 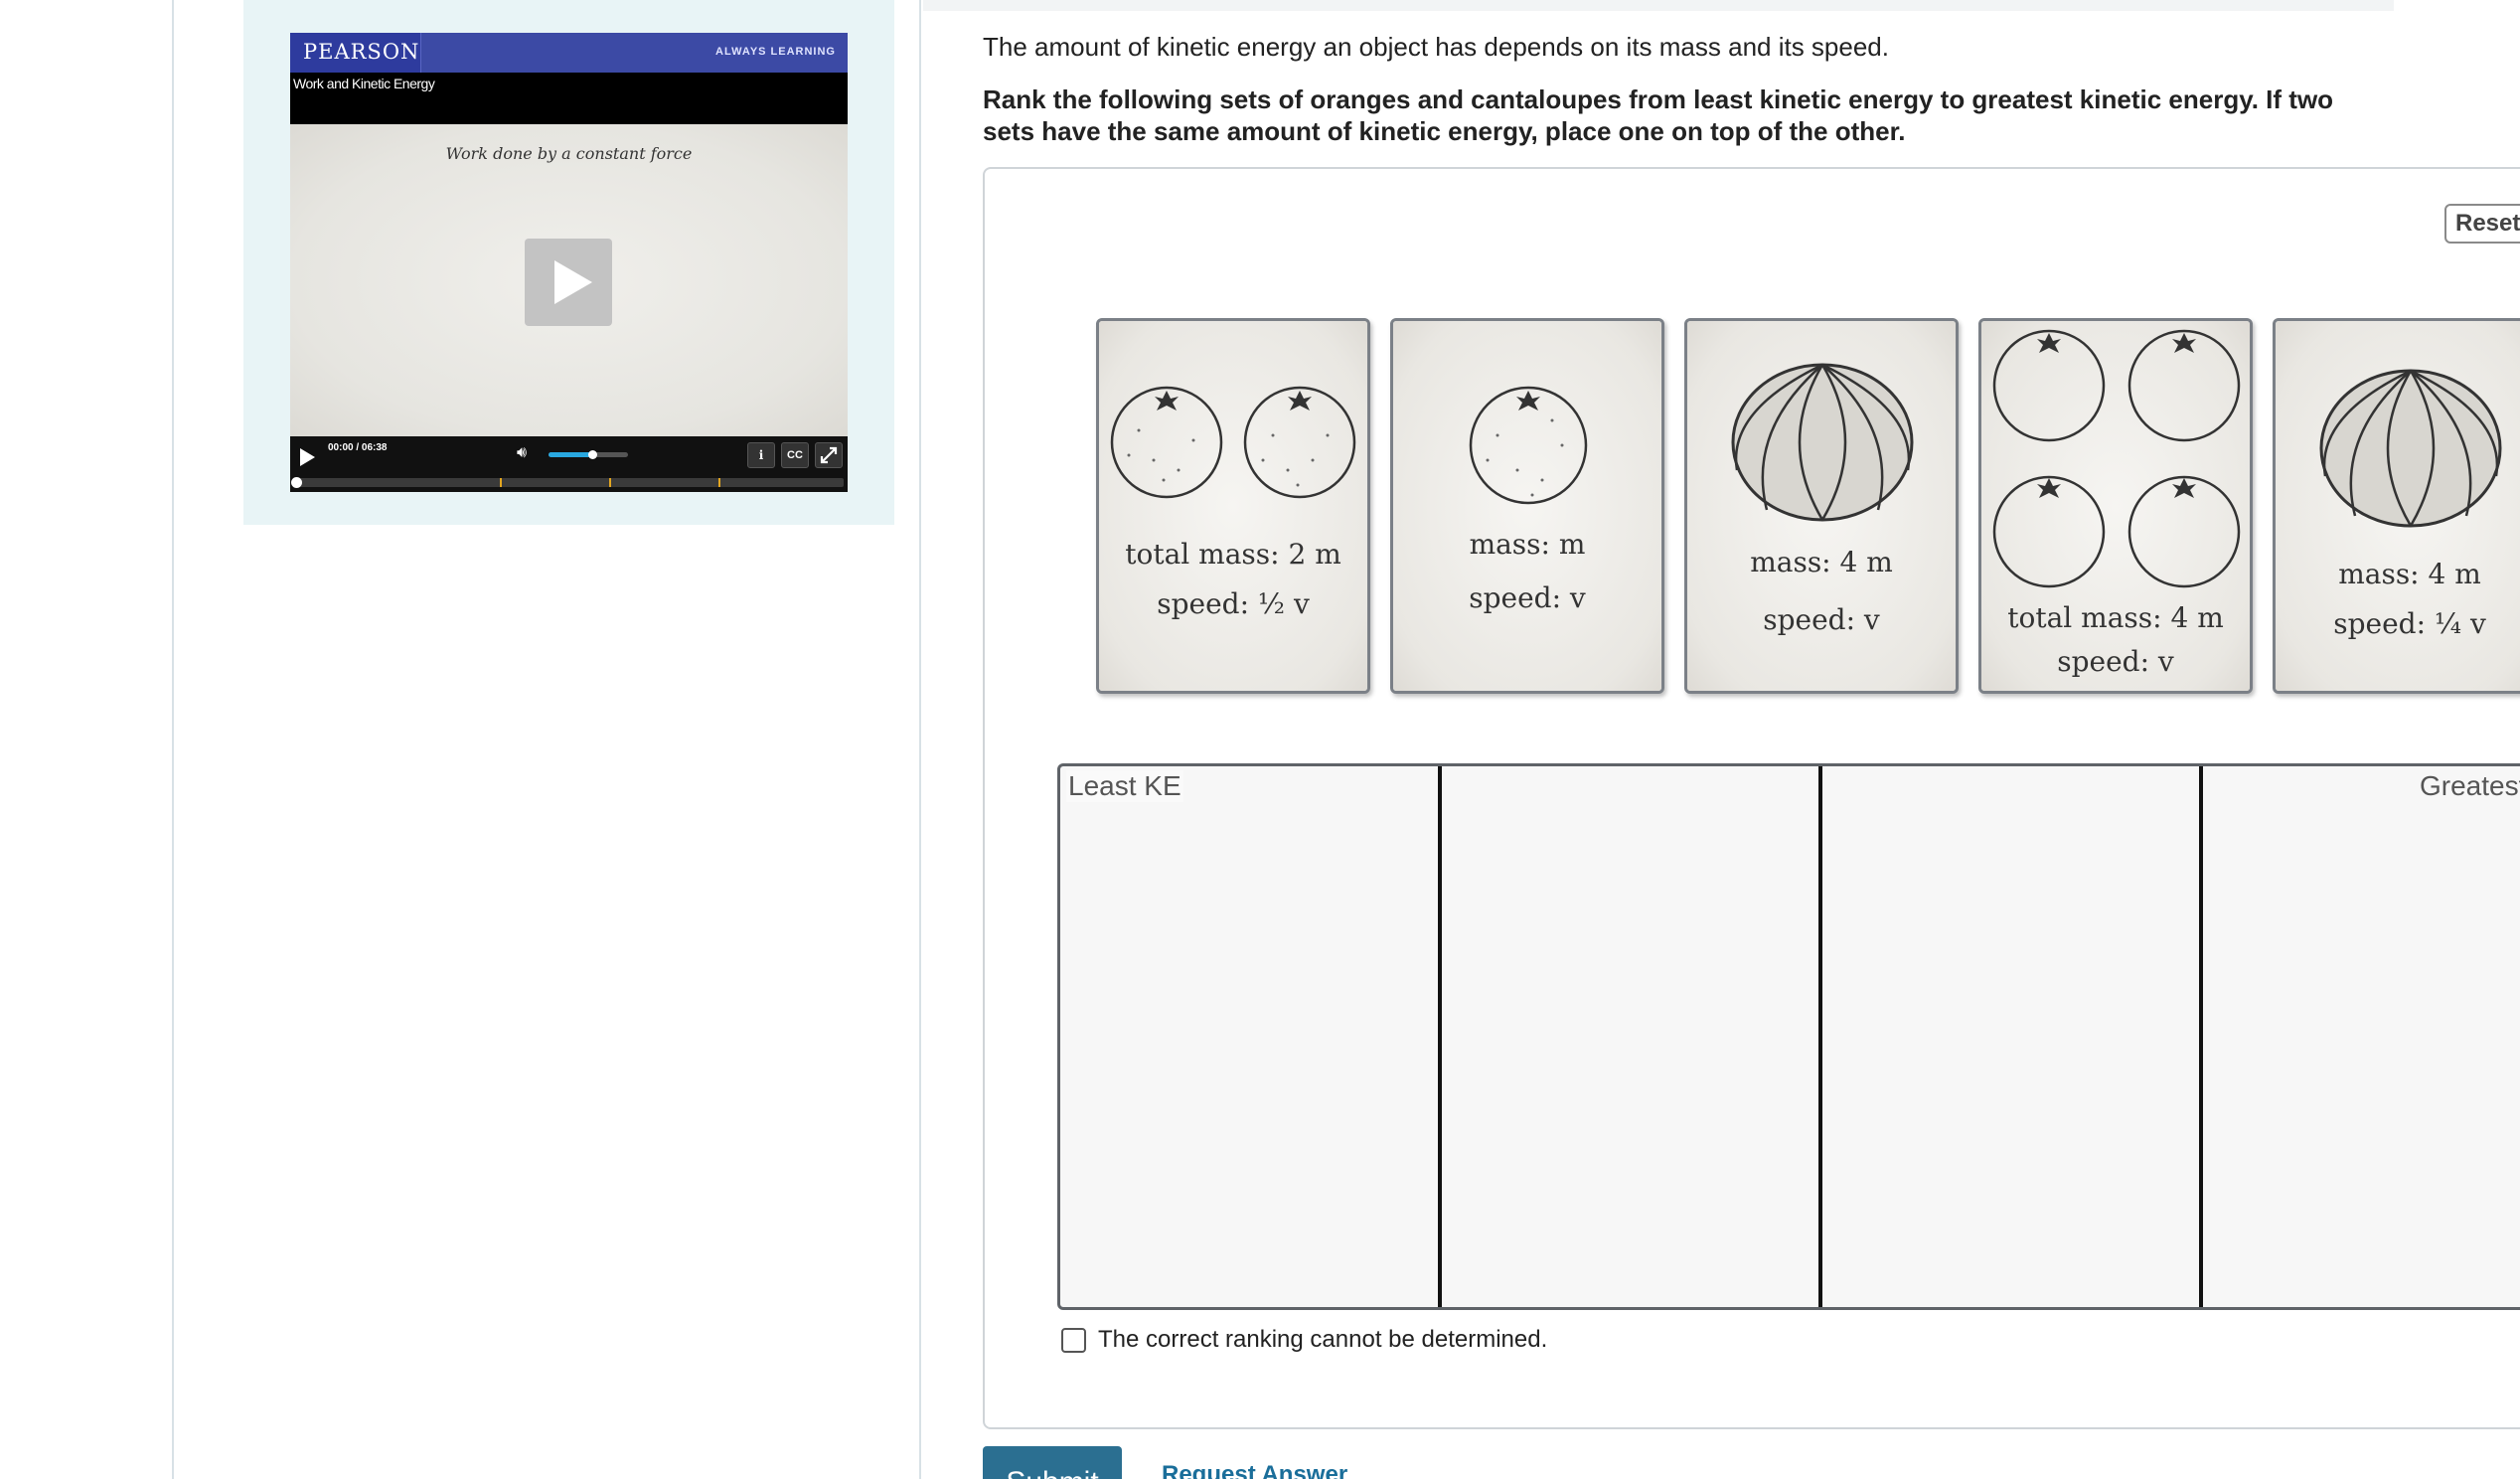 What do you see at coordinates (592, 454) in the screenshot?
I see `volume-handle` at bounding box center [592, 454].